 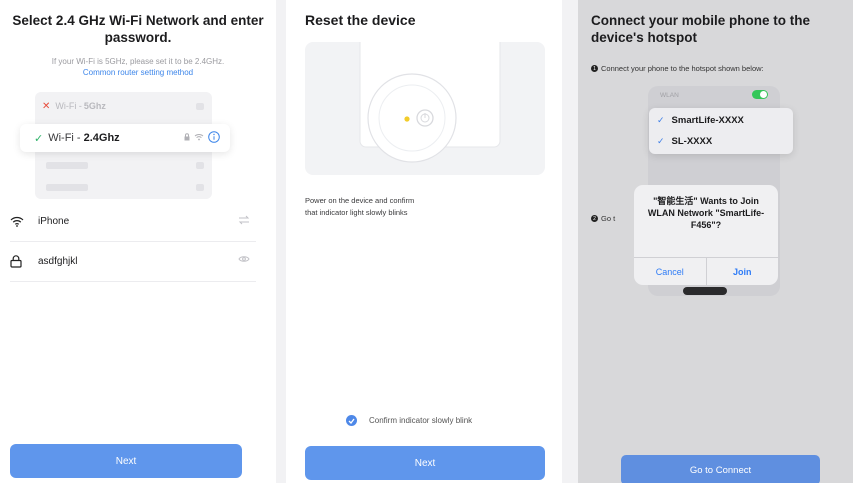 I want to click on wlan-toggle, so click(x=760, y=94).